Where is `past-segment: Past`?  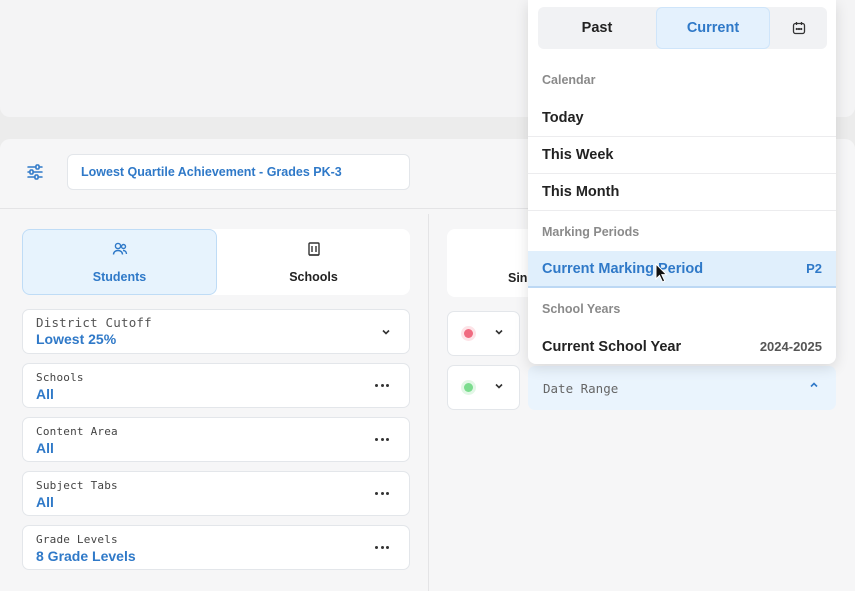 past-segment: Past is located at coordinates (597, 28).